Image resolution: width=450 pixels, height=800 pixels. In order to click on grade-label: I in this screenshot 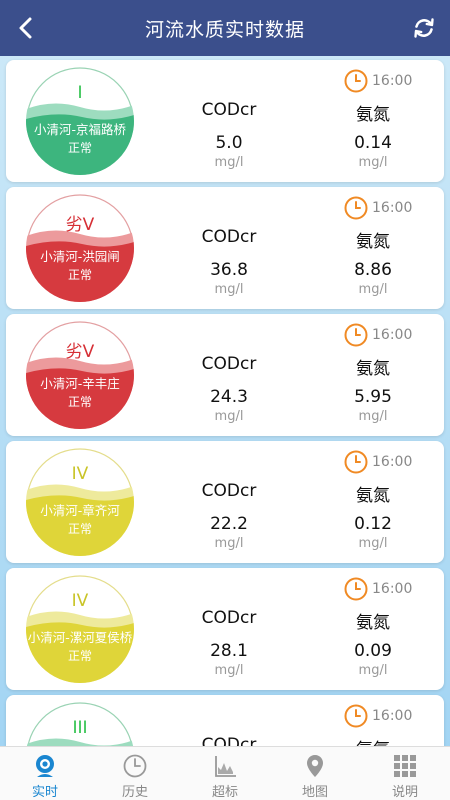, I will do `click(80, 93)`.